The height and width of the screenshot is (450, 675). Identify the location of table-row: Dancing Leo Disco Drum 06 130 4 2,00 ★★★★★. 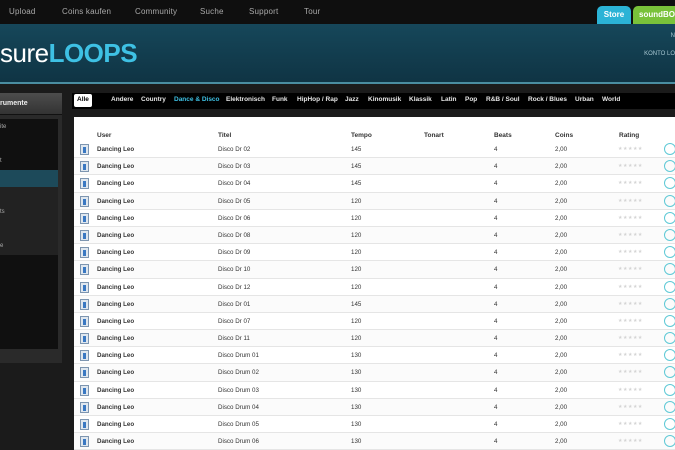
(374, 441).